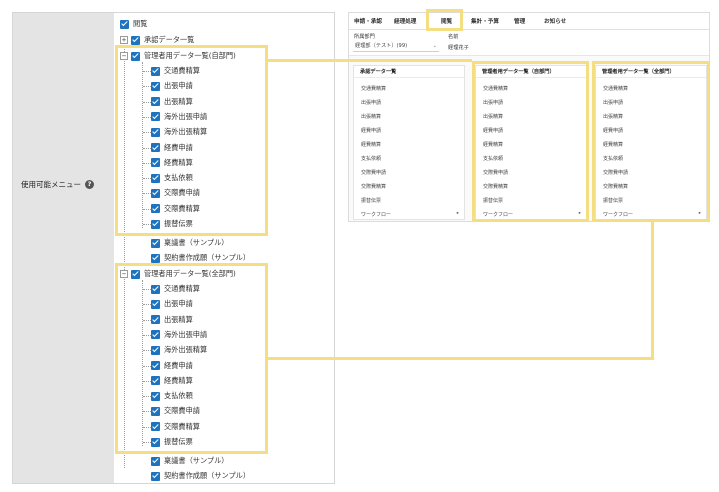 Image resolution: width=719 pixels, height=492 pixels. Describe the element at coordinates (485, 21) in the screenshot. I see `nav-tab: 集計・予算` at that location.